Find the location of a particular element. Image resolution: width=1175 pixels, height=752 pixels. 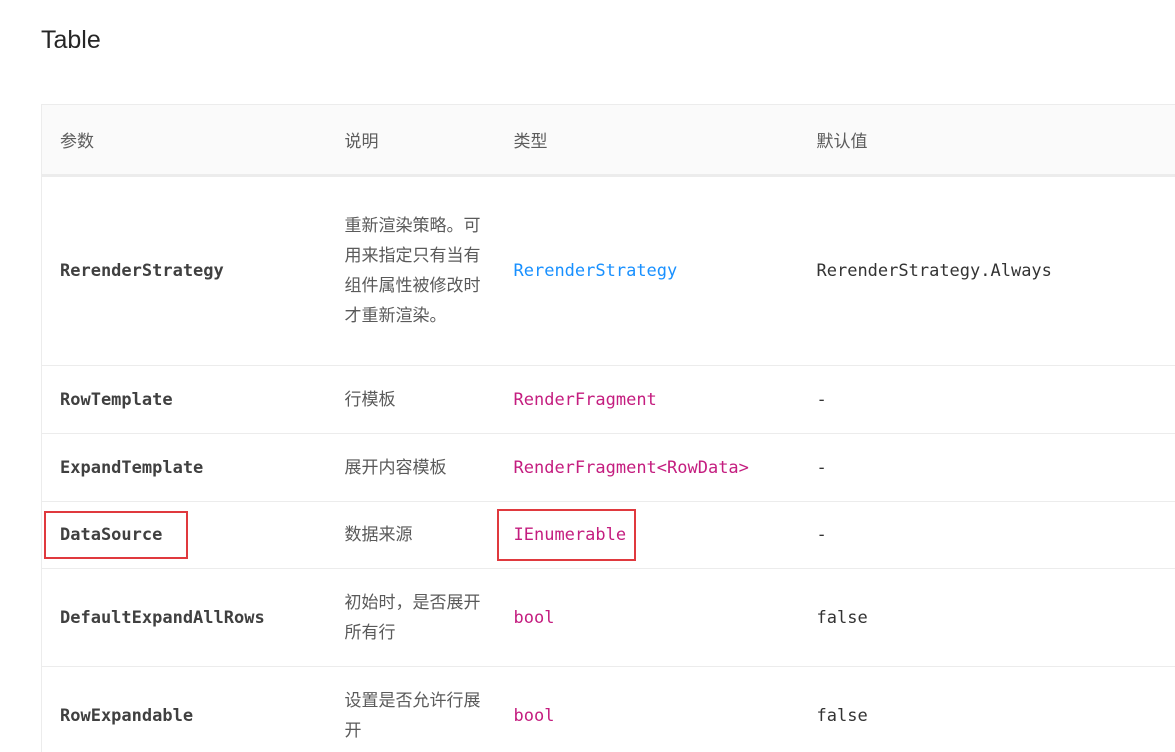

param-description: 初始时，是否展开所有行 is located at coordinates (418, 617).